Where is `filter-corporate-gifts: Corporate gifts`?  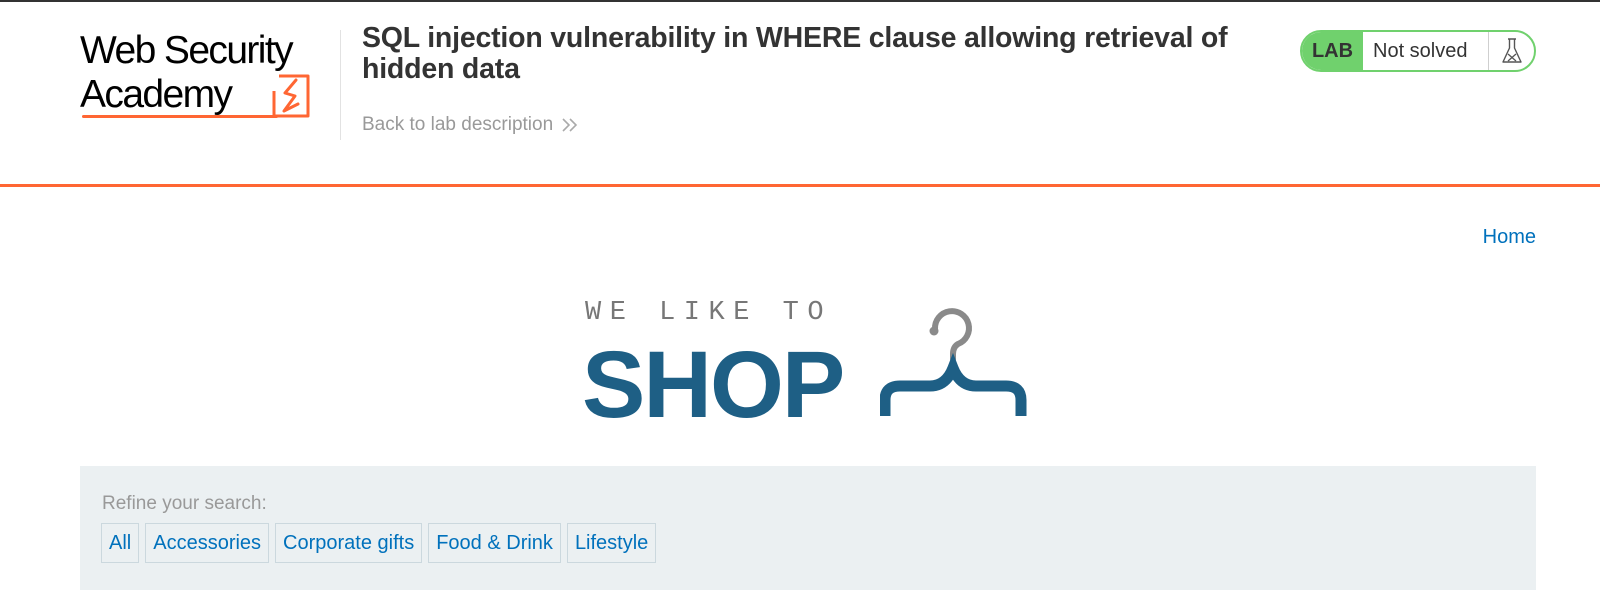
filter-corporate-gifts: Corporate gifts is located at coordinates (349, 543).